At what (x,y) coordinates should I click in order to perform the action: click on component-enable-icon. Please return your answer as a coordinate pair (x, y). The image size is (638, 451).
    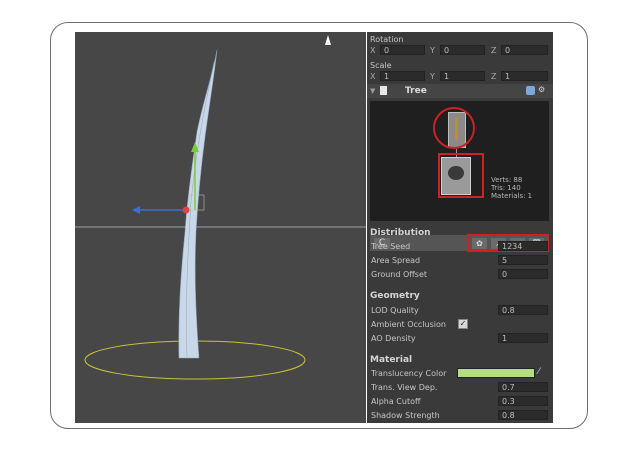
    Looking at the image, I should click on (383, 90).